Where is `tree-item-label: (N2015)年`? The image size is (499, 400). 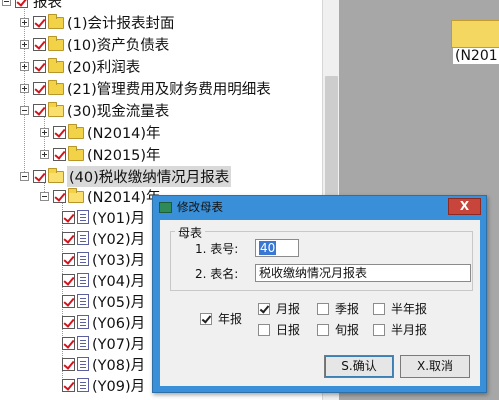 tree-item-label: (N2015)年 is located at coordinates (124, 155).